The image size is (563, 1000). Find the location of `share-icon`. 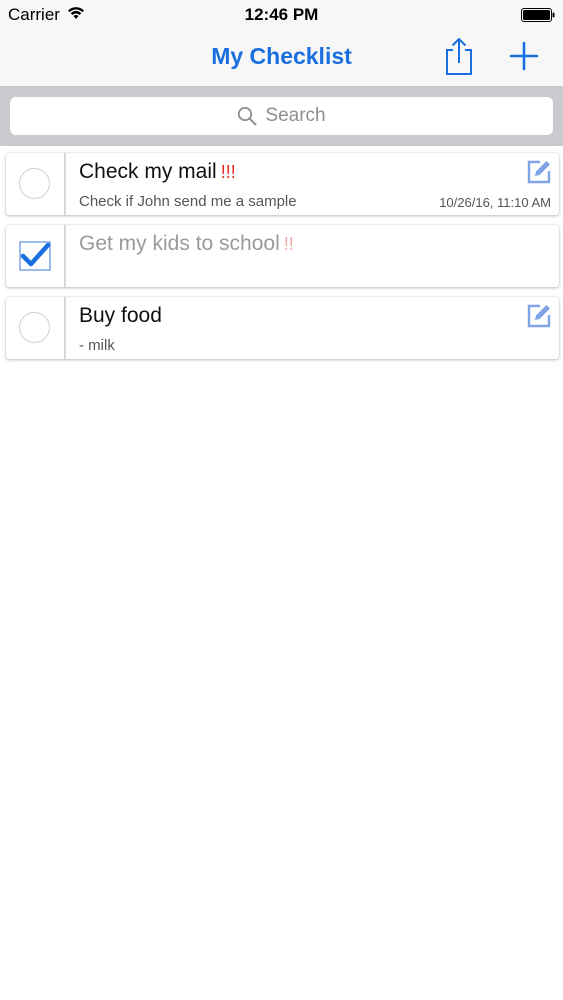

share-icon is located at coordinates (459, 56).